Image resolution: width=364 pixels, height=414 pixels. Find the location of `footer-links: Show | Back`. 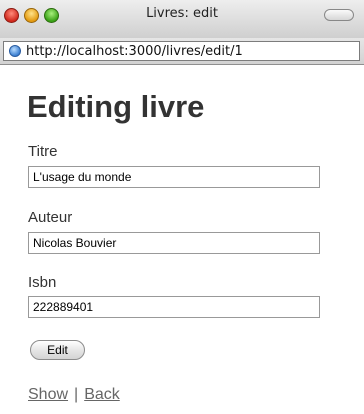

footer-links: Show | Back is located at coordinates (74, 395).